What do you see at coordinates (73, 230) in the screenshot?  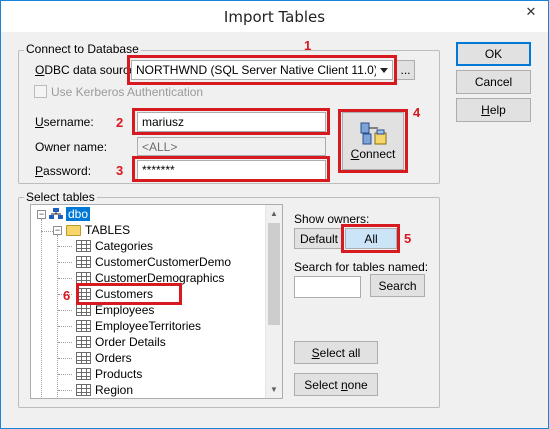 I see `folder-icon` at bounding box center [73, 230].